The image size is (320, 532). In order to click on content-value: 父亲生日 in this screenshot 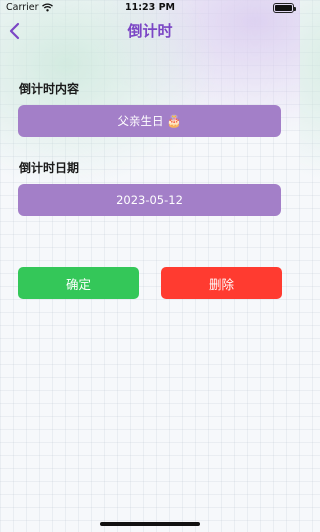, I will do `click(140, 121)`.